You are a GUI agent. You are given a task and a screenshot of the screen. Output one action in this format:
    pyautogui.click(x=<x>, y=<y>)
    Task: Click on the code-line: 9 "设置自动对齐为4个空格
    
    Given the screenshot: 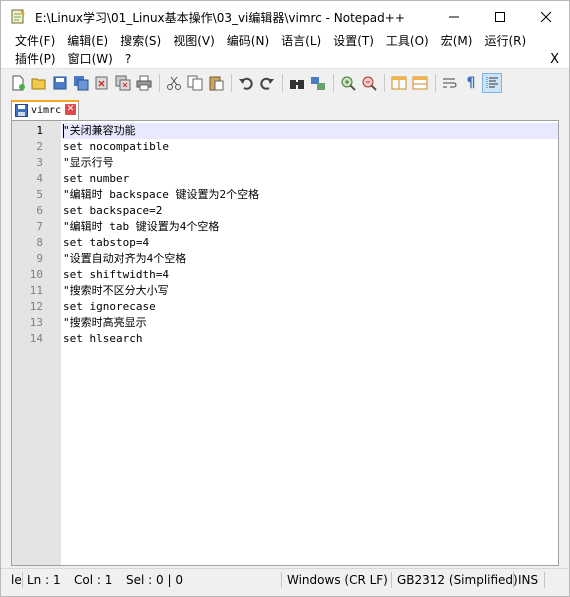 What is the action you would take?
    pyautogui.click(x=285, y=259)
    